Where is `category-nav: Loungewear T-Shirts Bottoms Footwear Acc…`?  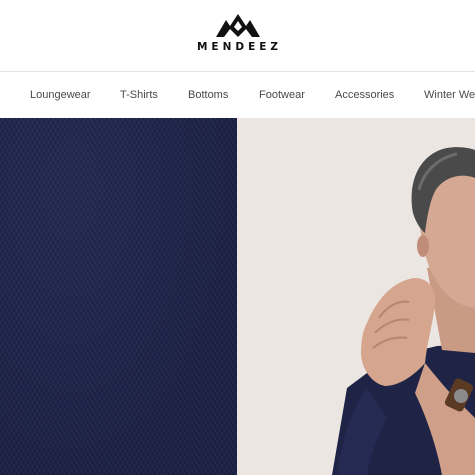 category-nav: Loungewear T-Shirts Bottoms Footwear Acc… is located at coordinates (237, 95).